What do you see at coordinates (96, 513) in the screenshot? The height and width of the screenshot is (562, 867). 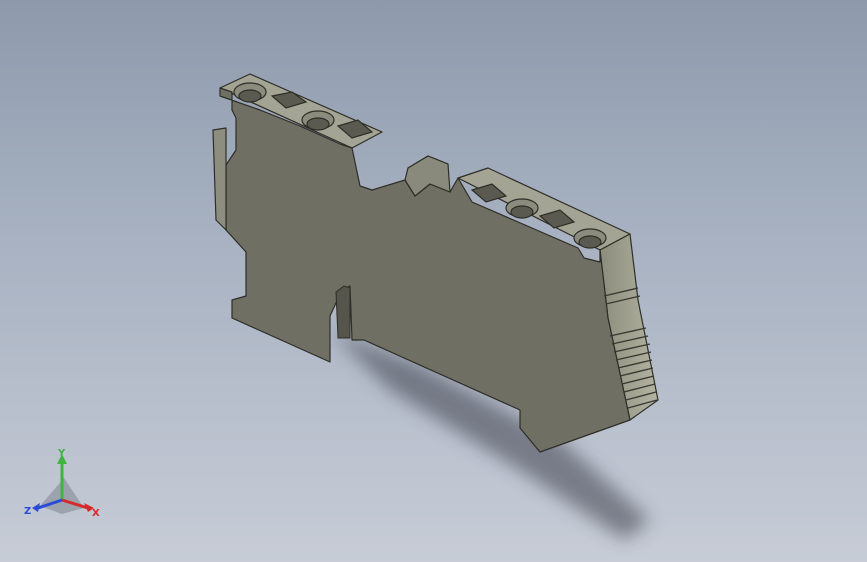 I see `x-axis-label: X` at bounding box center [96, 513].